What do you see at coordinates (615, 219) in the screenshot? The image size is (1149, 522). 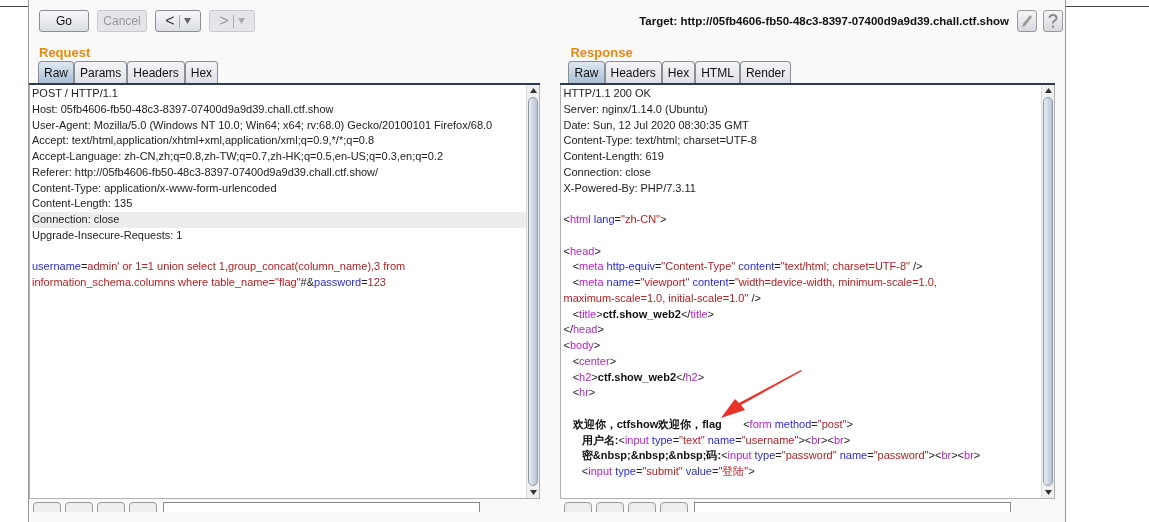 I see `code-line: <html lang="zh-CN">` at bounding box center [615, 219].